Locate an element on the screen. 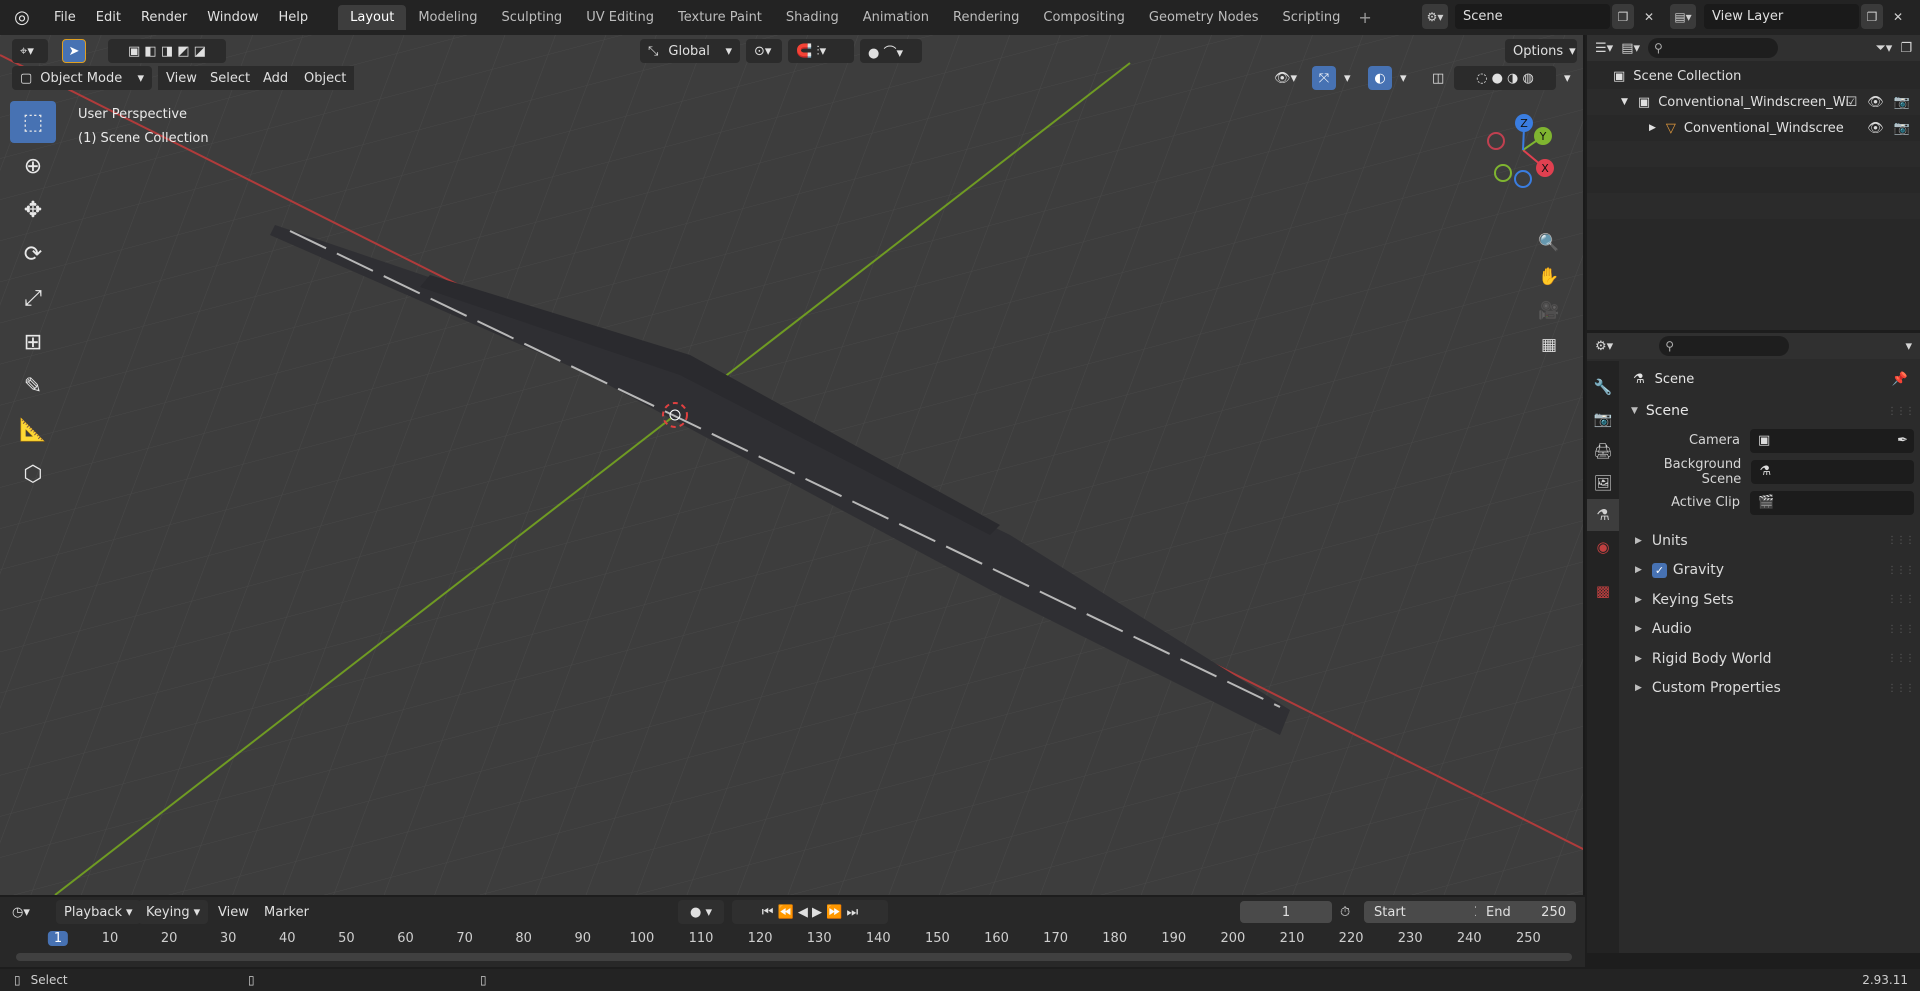 The image size is (1920, 991). measure-tool-icon: 📐 is located at coordinates (33, 430).